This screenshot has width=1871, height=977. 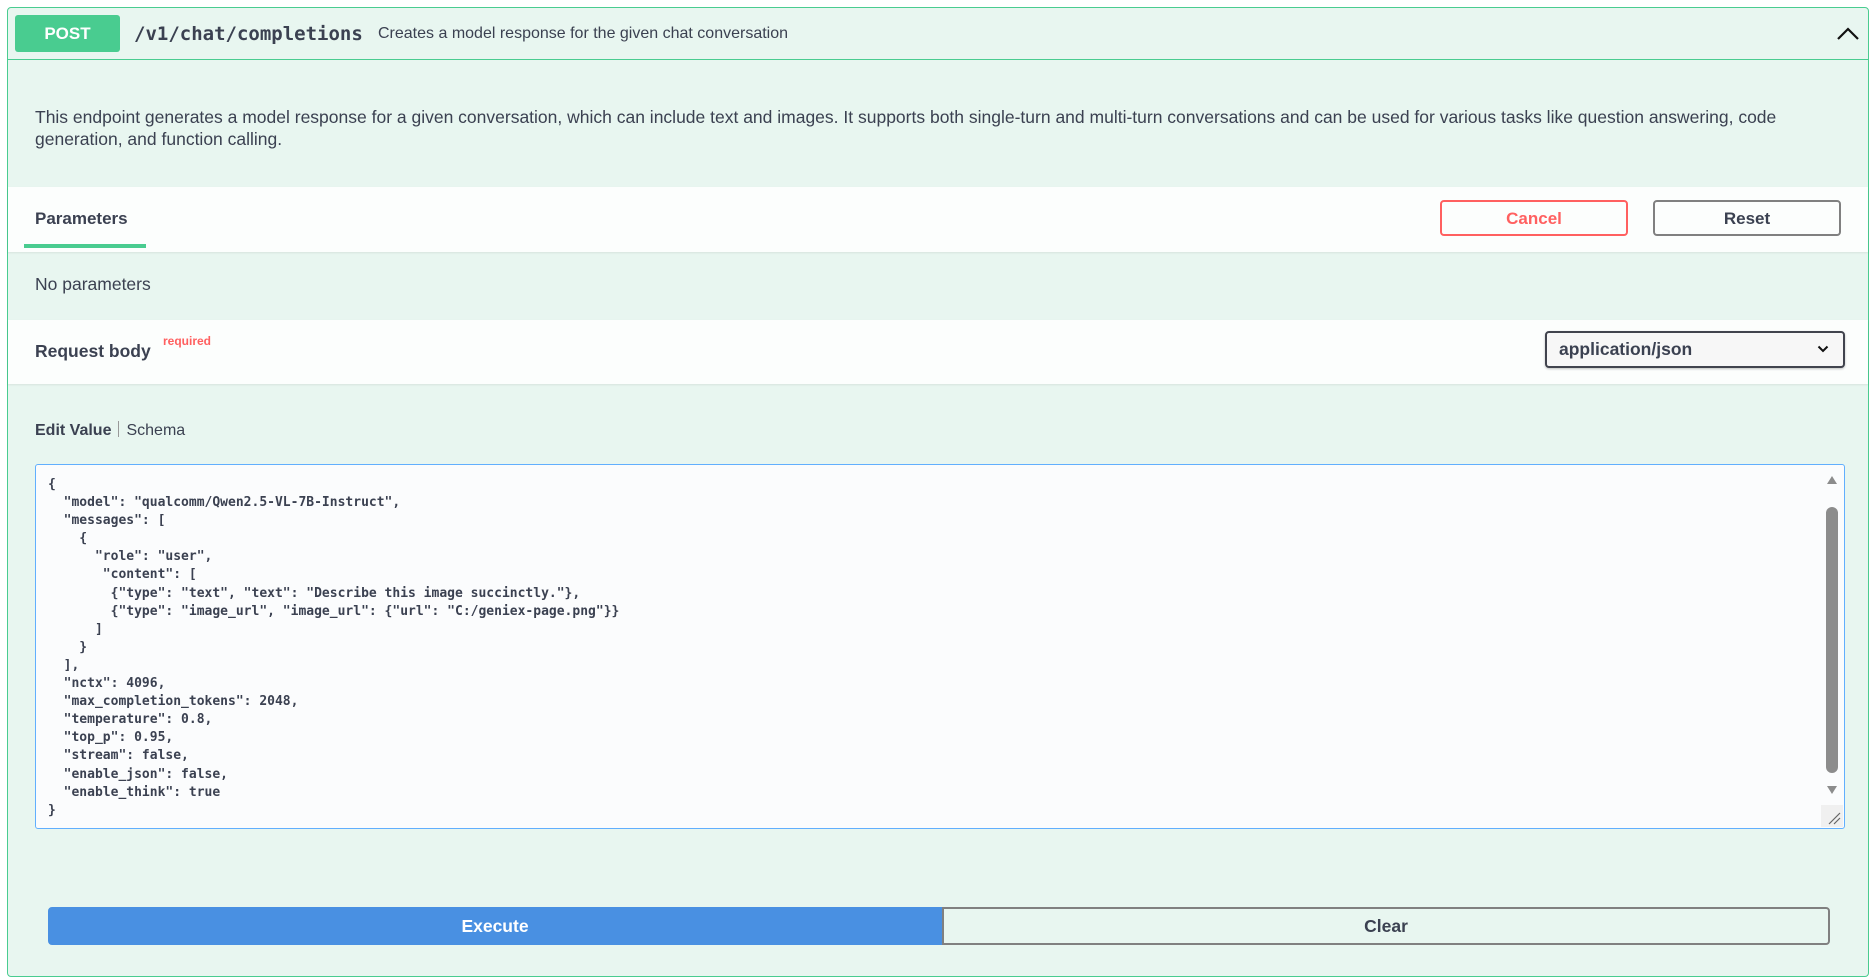 I want to click on execute-button-group: Execute Clear, so click(x=939, y=926).